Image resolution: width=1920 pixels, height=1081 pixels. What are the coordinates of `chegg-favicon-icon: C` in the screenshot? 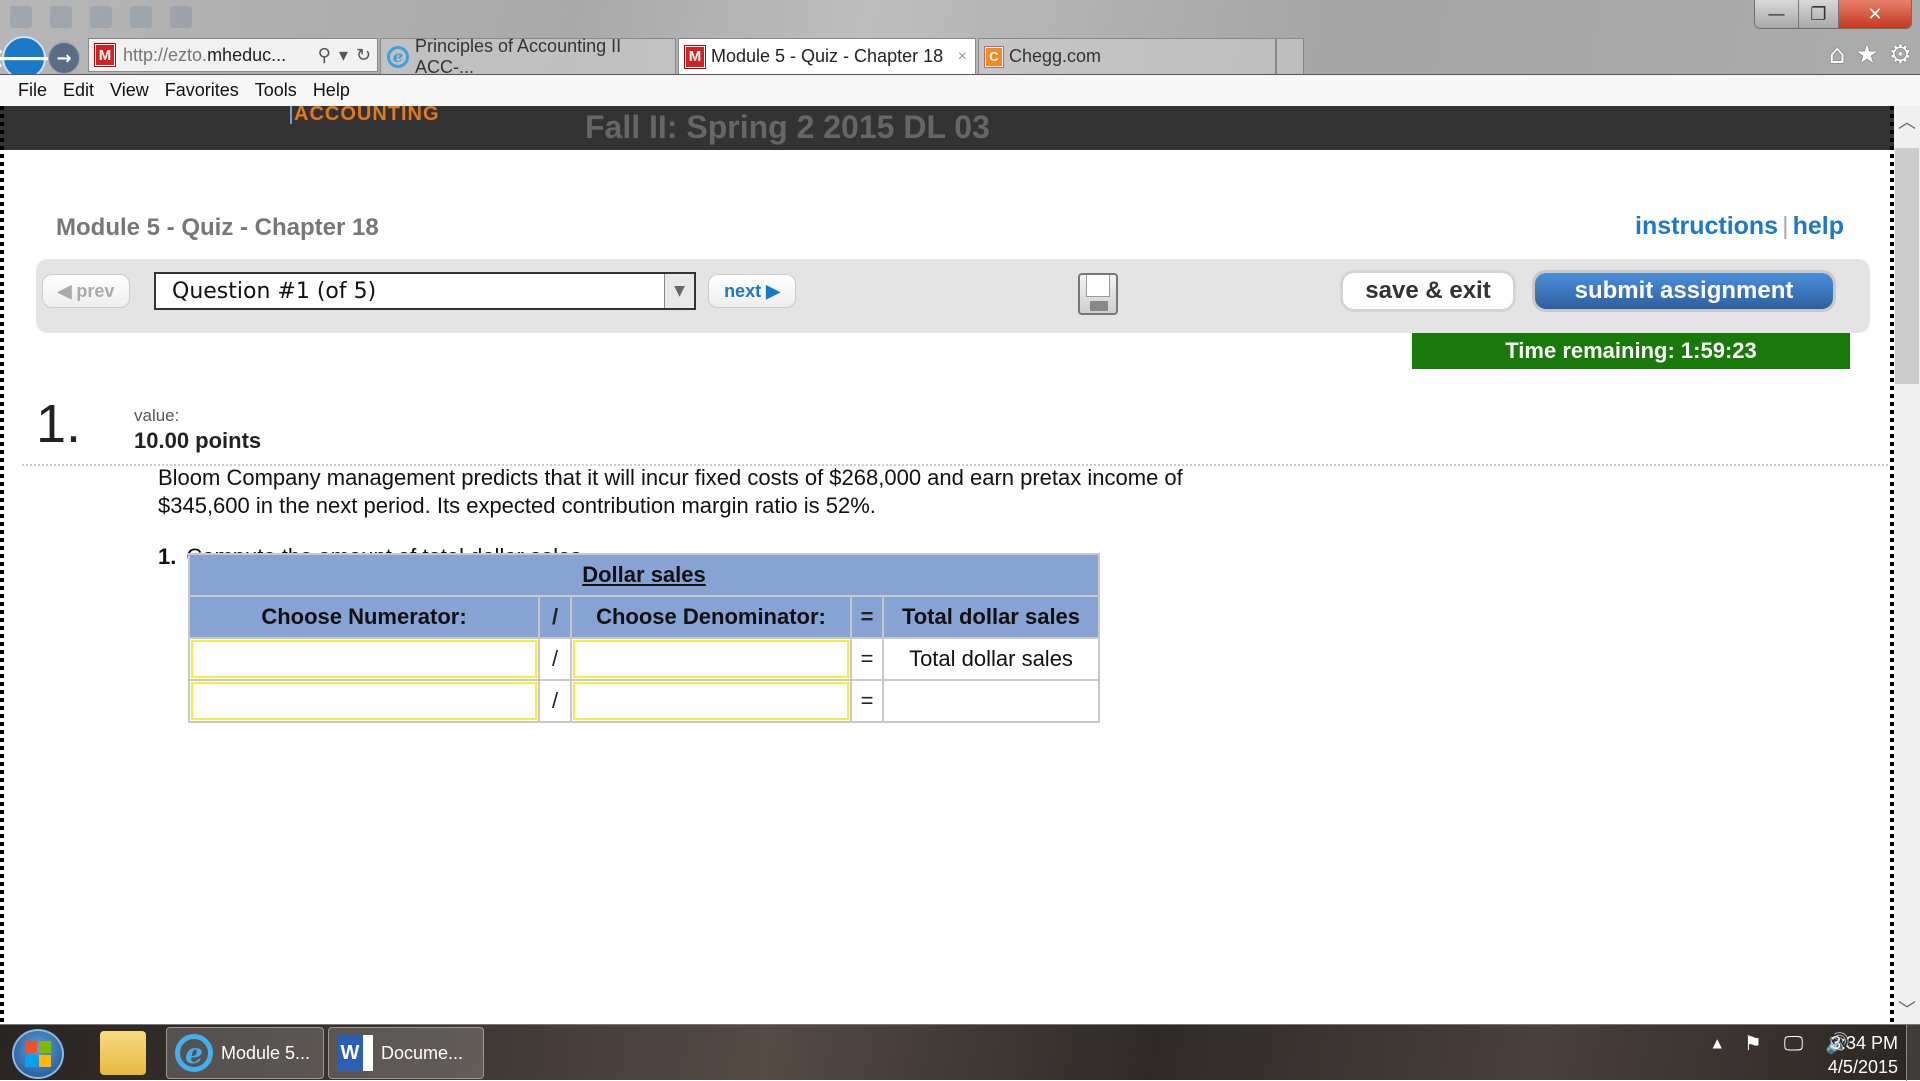 It's located at (994, 56).